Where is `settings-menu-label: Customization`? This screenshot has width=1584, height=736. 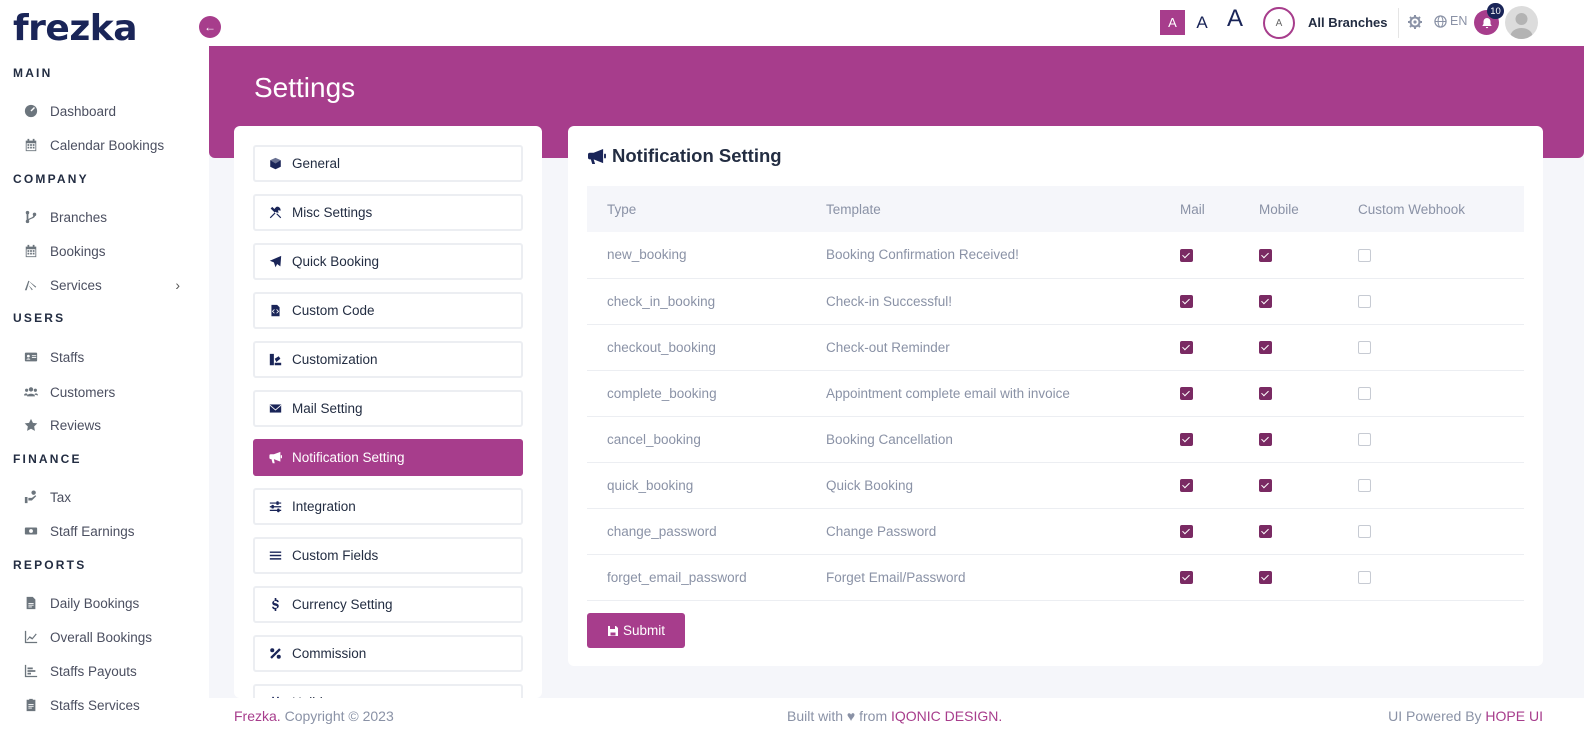
settings-menu-label: Customization is located at coordinates (335, 359).